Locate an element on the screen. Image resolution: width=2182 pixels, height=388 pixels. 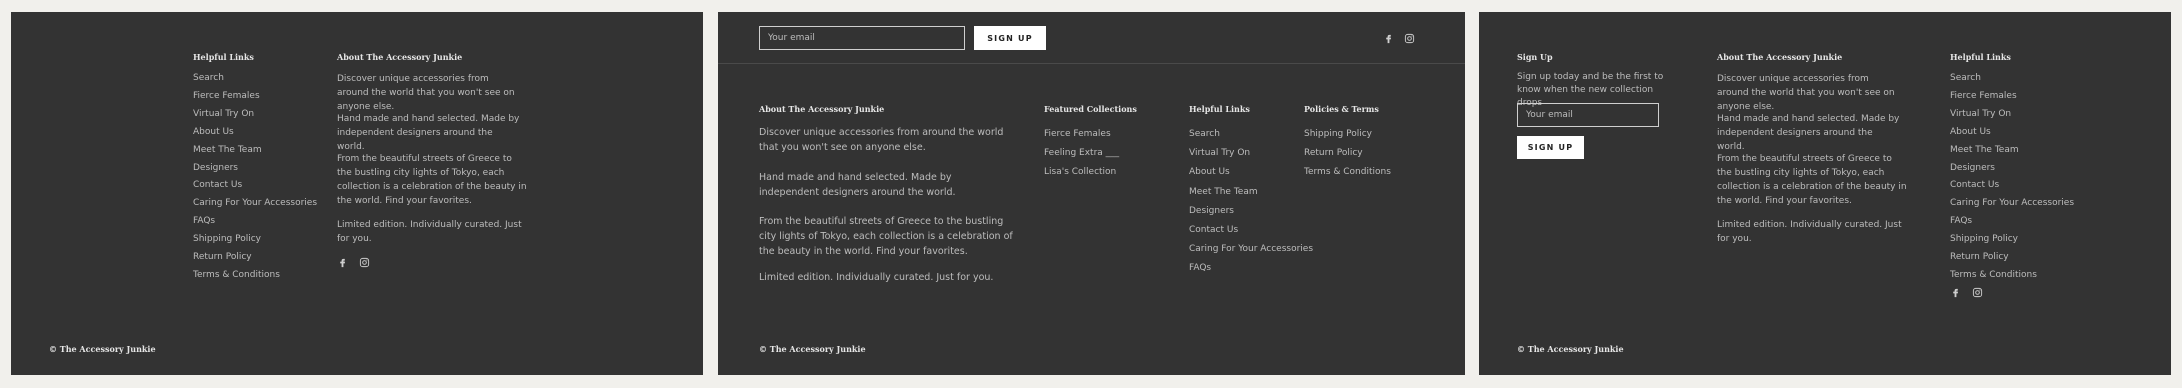
footer-link: Feeling Extra ___ is located at coordinates (1081, 153).